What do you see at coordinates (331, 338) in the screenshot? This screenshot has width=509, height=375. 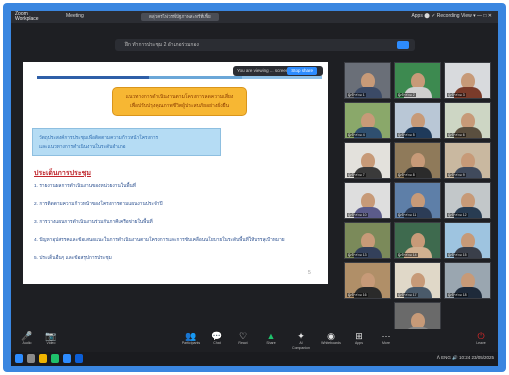 I see `whiteboards-button: ◉ Whiteboards` at bounding box center [331, 338].